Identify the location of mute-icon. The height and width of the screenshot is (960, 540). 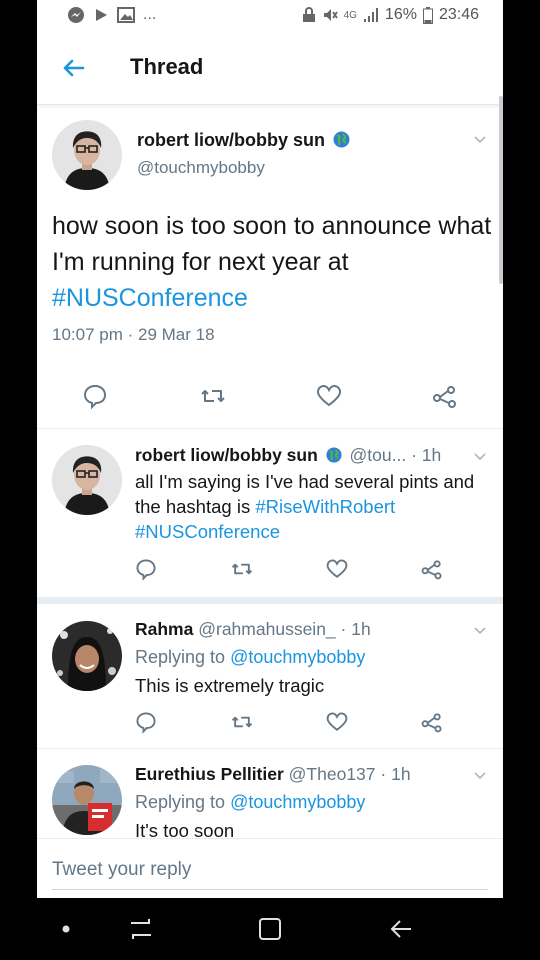
(330, 15).